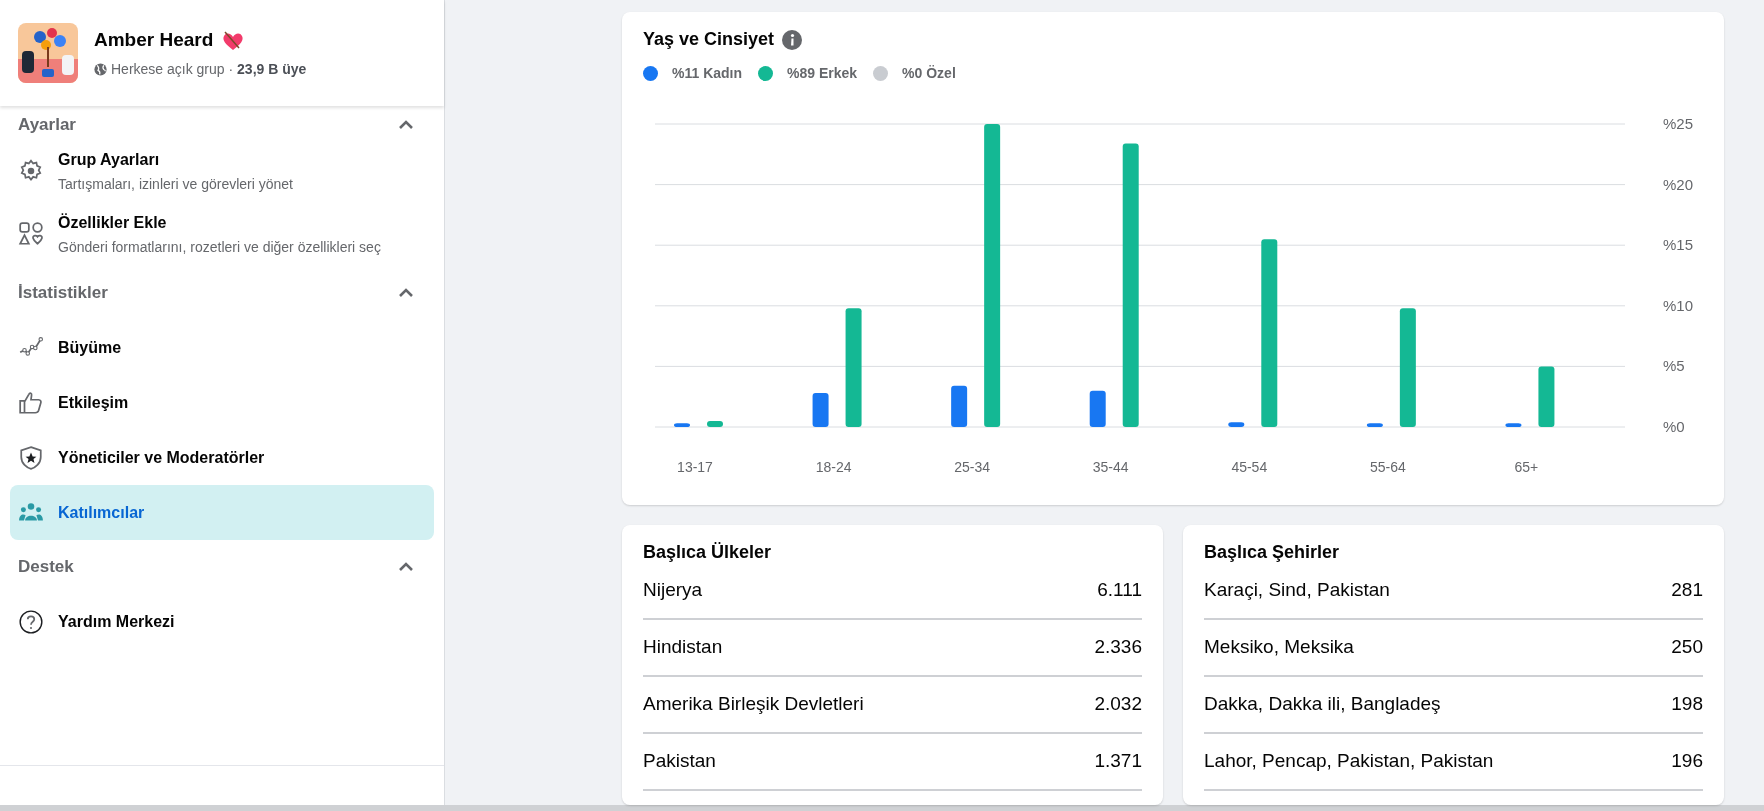  I want to click on row-label: Dakka, Dakka ili, Bangladeş, so click(1322, 704).